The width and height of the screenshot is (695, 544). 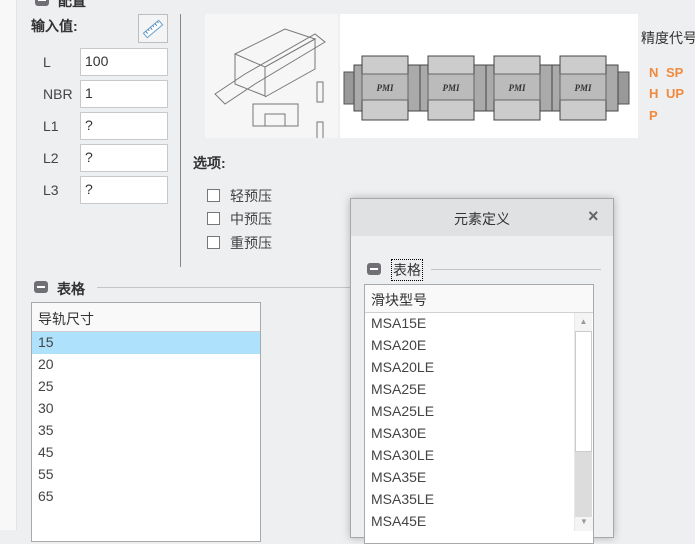 What do you see at coordinates (51, 126) in the screenshot?
I see `input-label-l1: L1` at bounding box center [51, 126].